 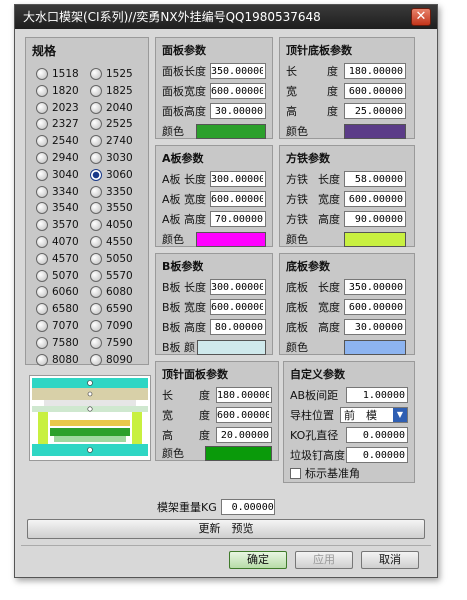 What do you see at coordinates (238, 199) in the screenshot?
I see `a-width-input` at bounding box center [238, 199].